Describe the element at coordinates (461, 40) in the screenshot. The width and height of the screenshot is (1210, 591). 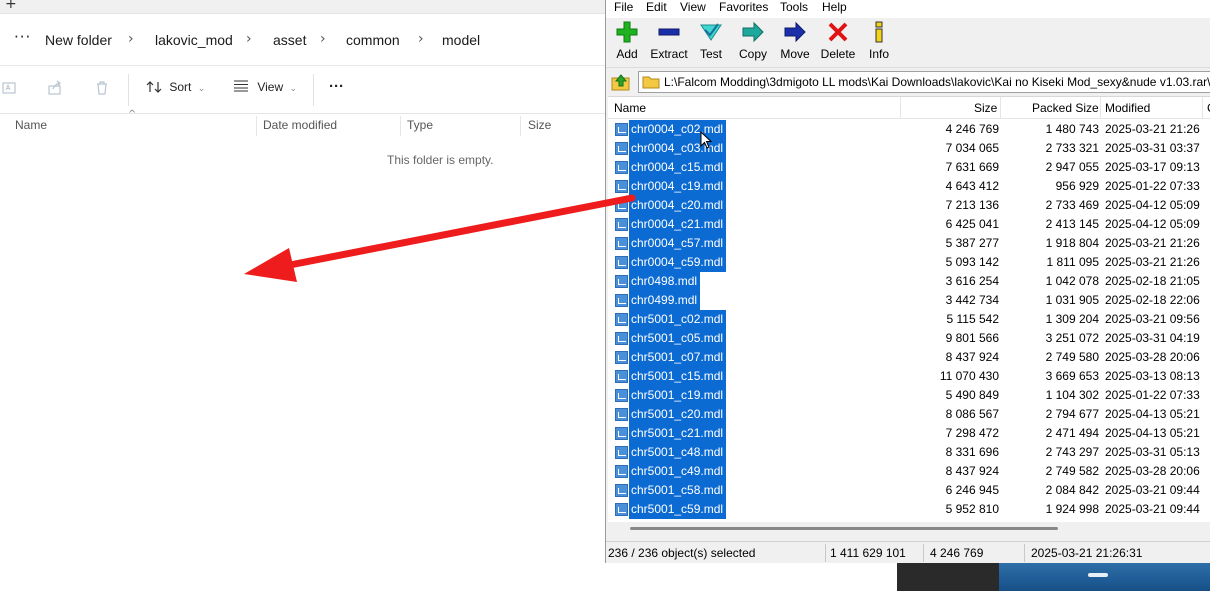
I see `breadcrumb-item-model: model` at that location.